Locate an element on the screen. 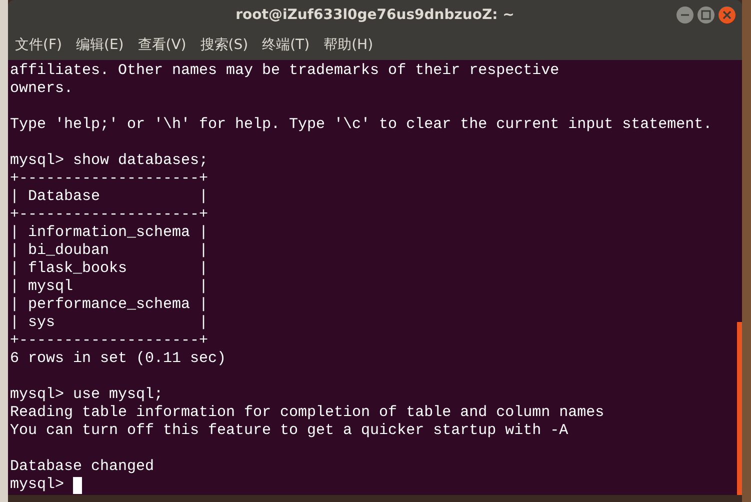 The width and height of the screenshot is (751, 502). terminal-line: | sys | is located at coordinates (110, 323).